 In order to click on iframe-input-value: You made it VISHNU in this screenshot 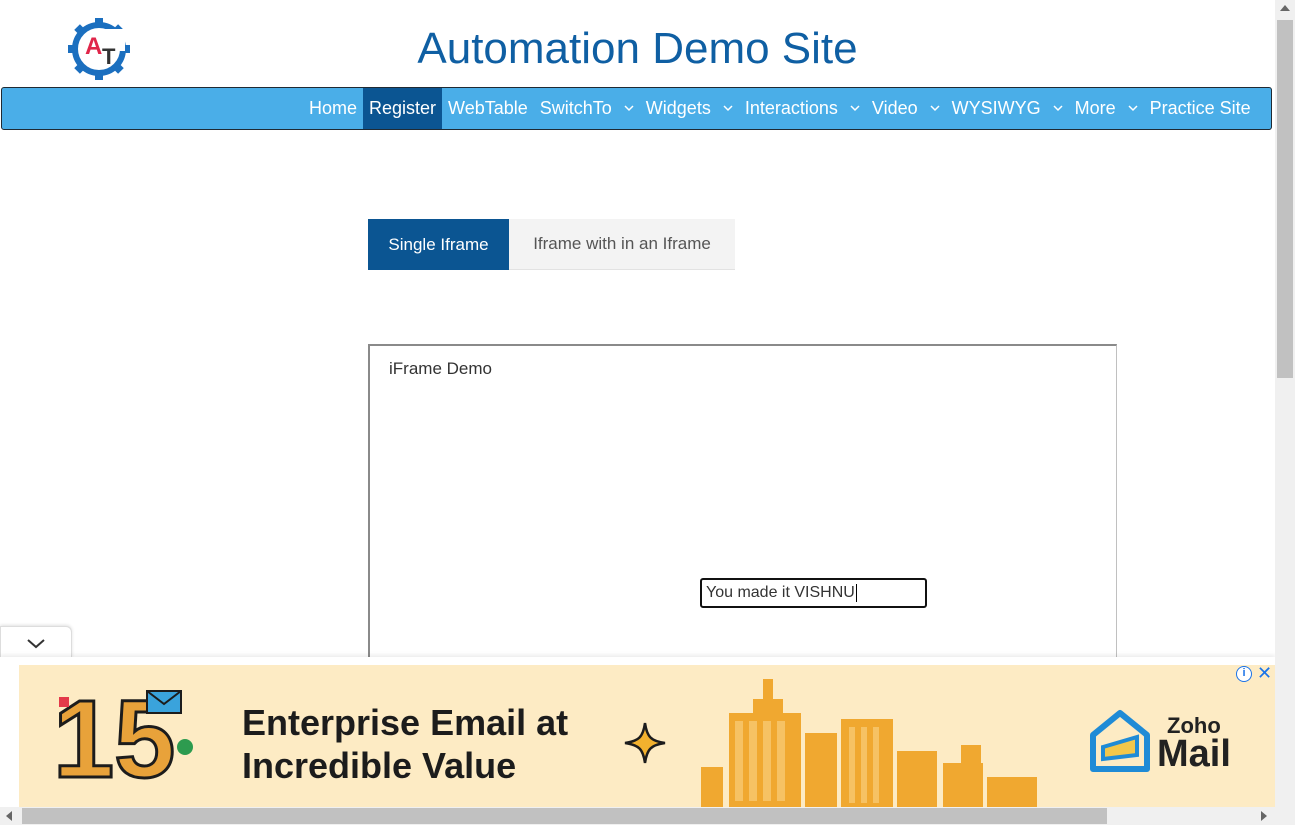, I will do `click(780, 593)`.